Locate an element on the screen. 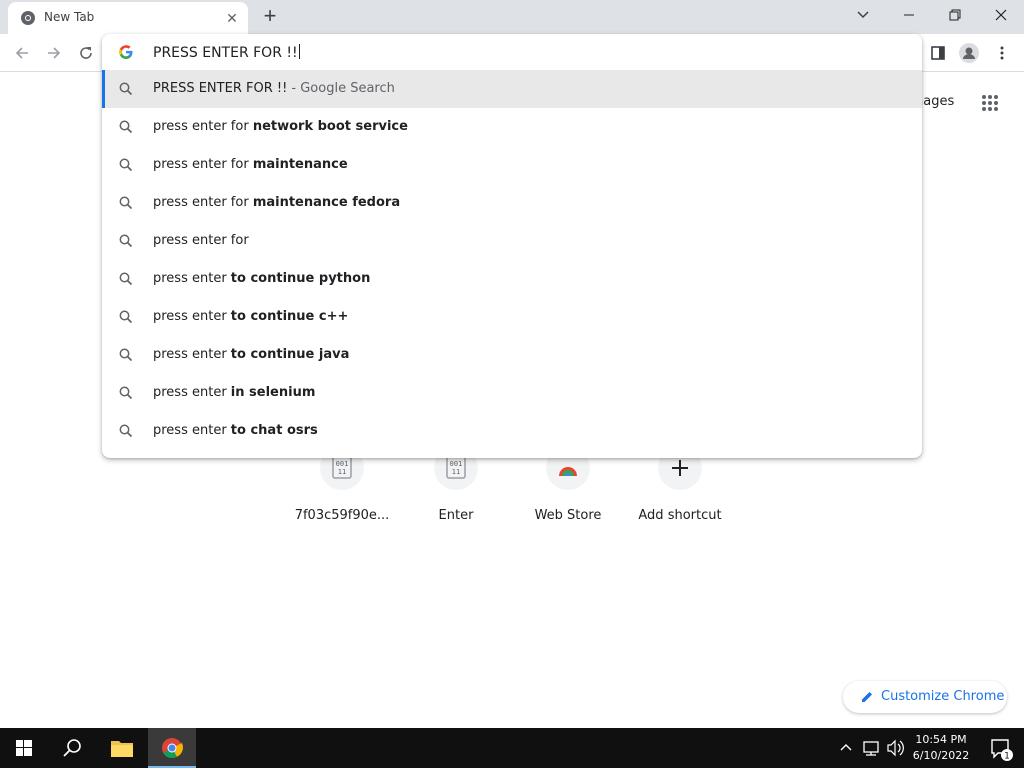  tab-strip: New Tab ✕ + is located at coordinates (512, 17).